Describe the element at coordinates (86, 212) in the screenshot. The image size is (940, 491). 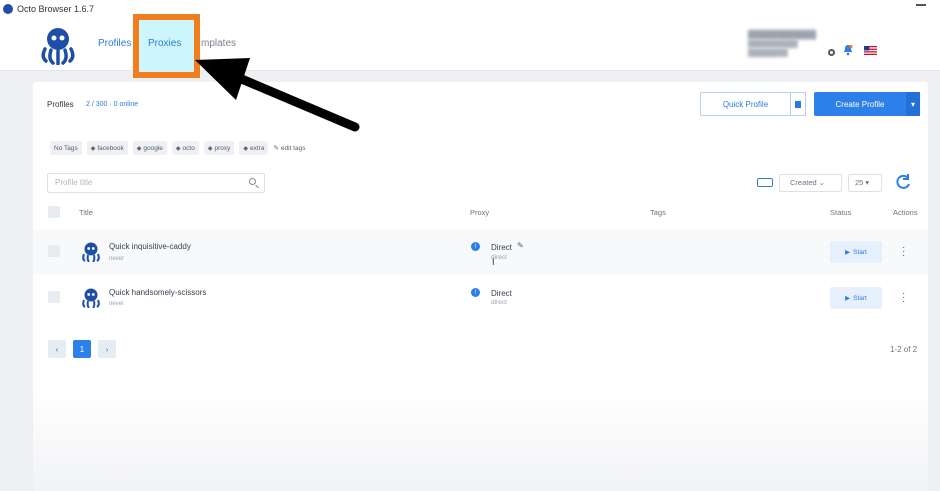
I see `column-title: Title` at that location.